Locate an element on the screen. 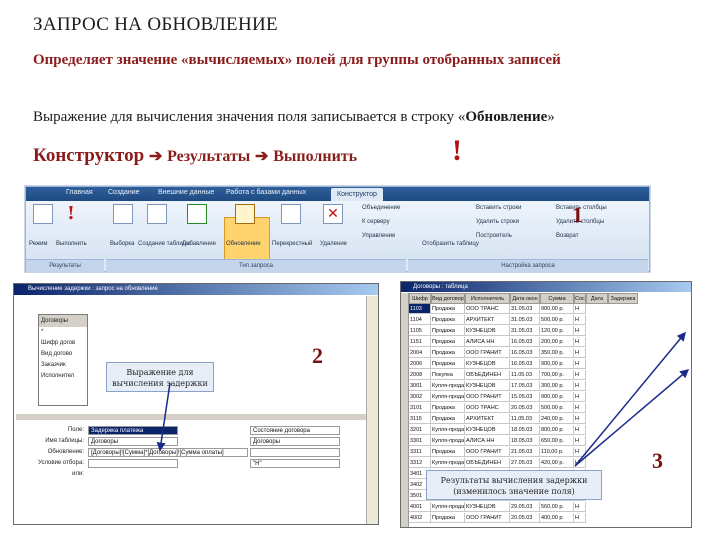 This screenshot has width=720, height=540. table-cell: 300,00 р. is located at coordinates (557, 386).